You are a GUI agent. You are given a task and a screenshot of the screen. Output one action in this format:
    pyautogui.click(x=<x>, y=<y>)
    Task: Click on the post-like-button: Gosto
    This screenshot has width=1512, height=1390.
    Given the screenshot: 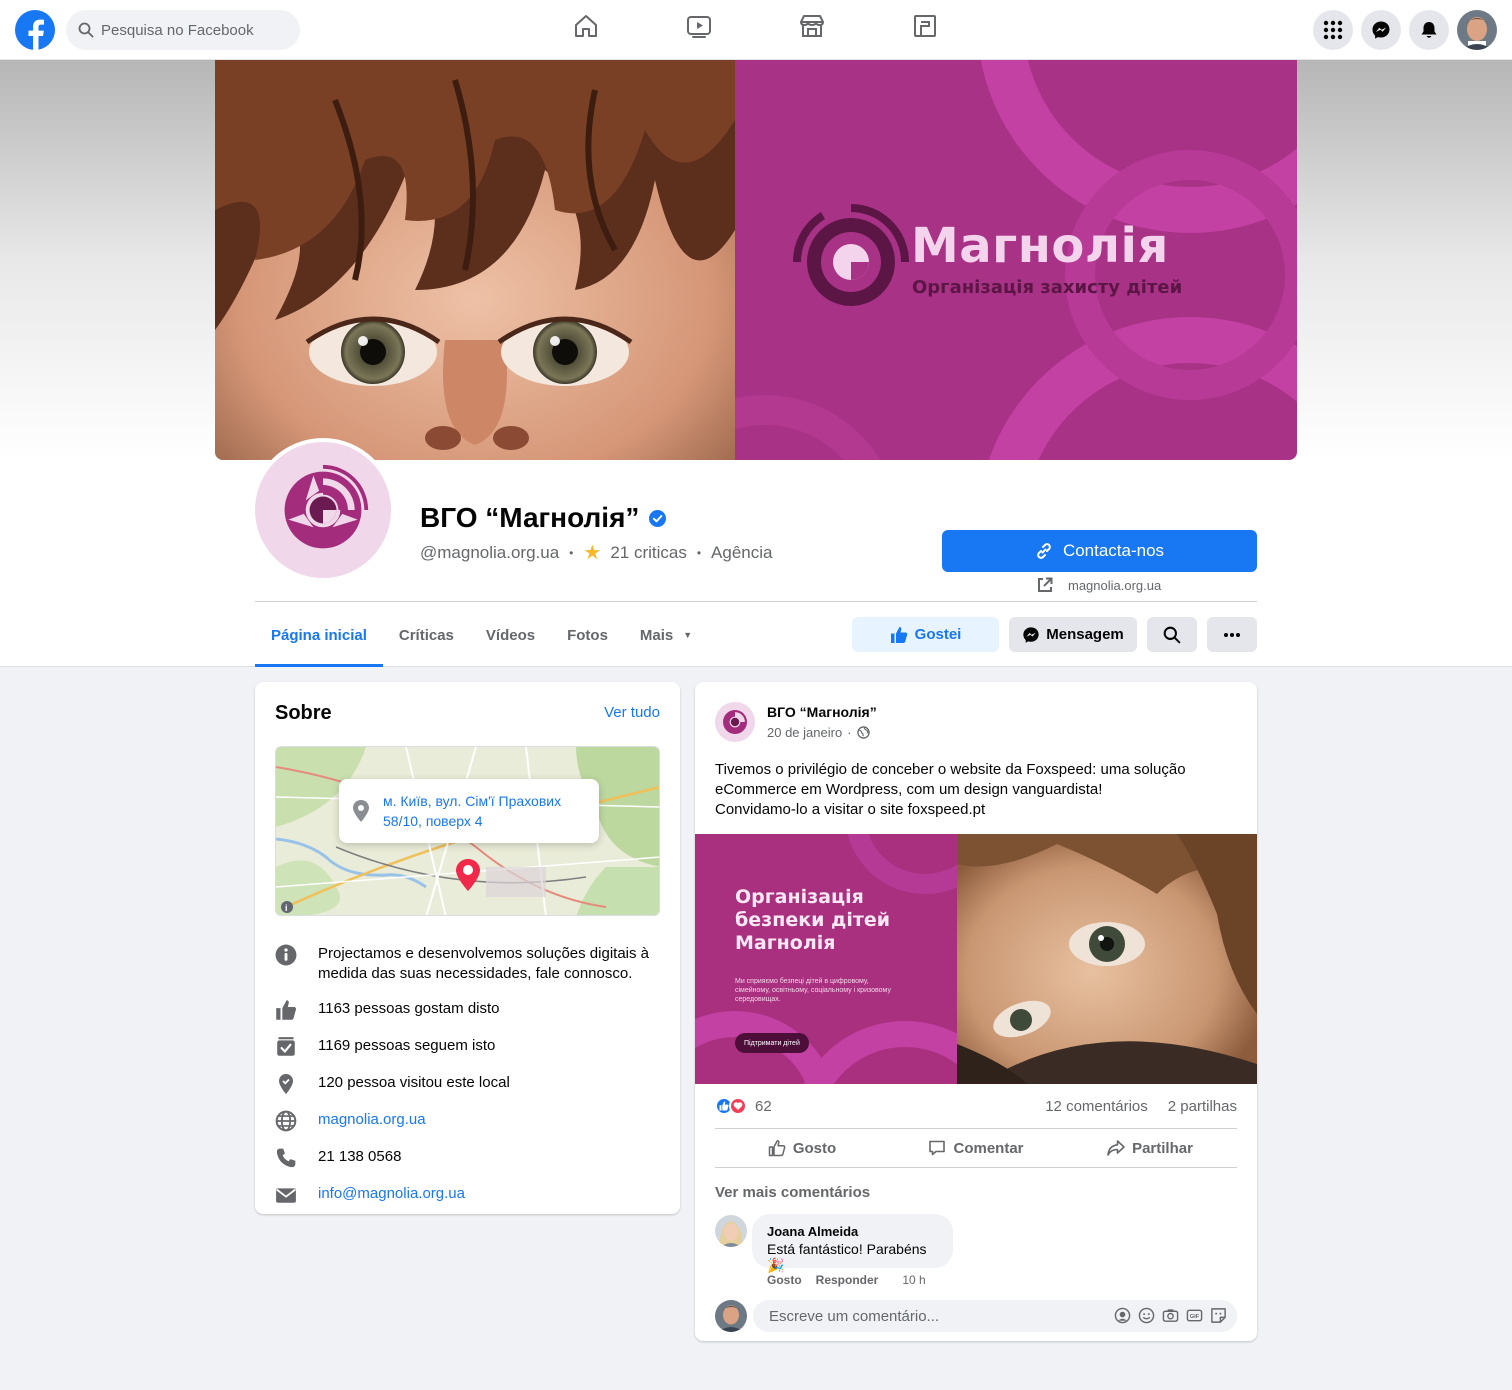 What is the action you would take?
    pyautogui.click(x=802, y=1148)
    